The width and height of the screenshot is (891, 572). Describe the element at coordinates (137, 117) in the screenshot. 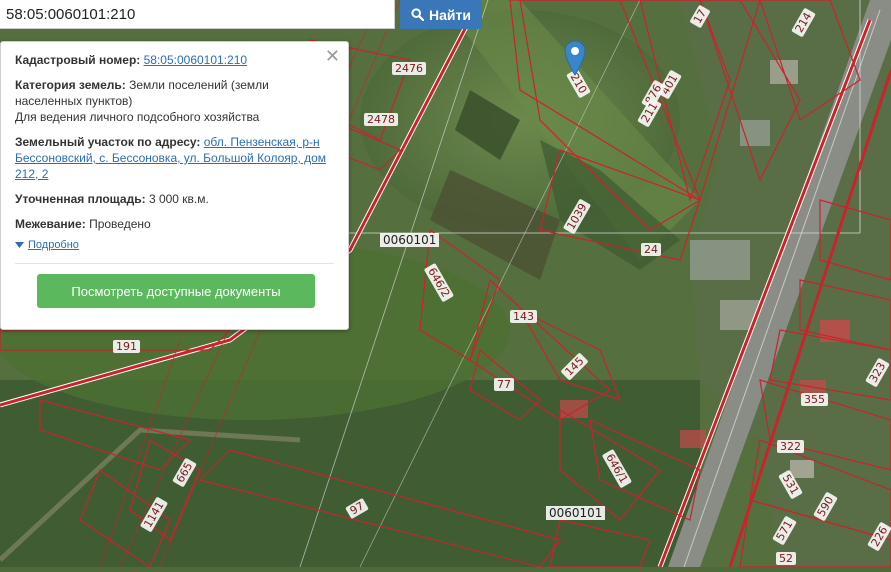

I see `land-use-value: Для ведения личного подсобного хозяйства` at that location.